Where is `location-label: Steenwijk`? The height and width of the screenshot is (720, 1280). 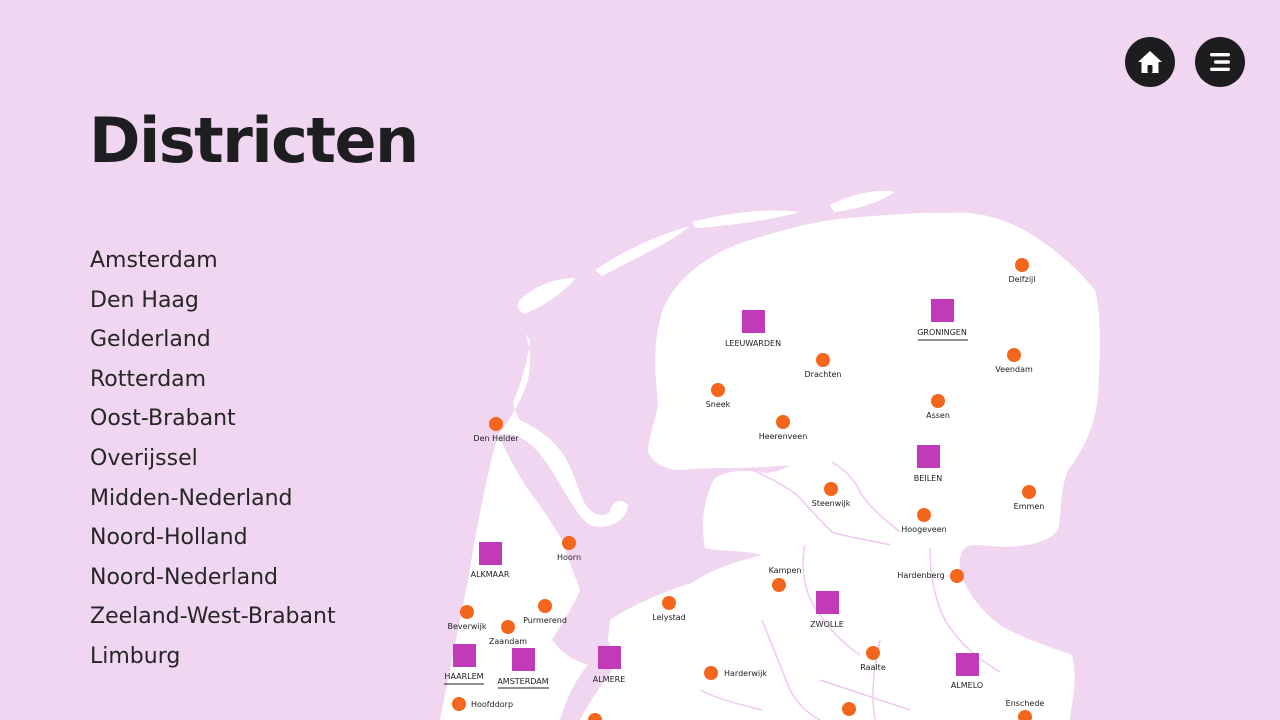 location-label: Steenwijk is located at coordinates (831, 503).